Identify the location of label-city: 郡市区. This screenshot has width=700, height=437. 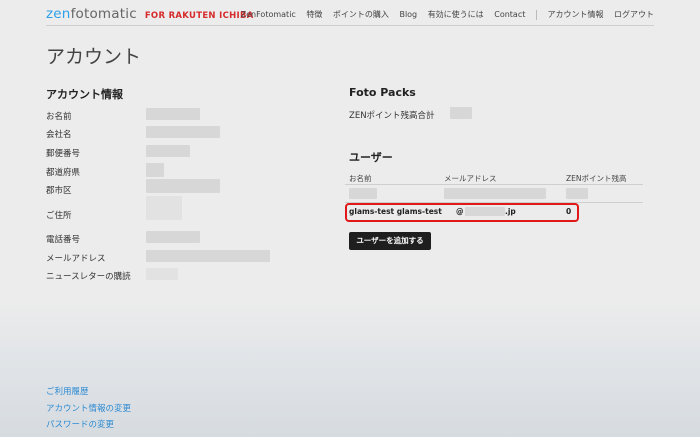
(59, 191).